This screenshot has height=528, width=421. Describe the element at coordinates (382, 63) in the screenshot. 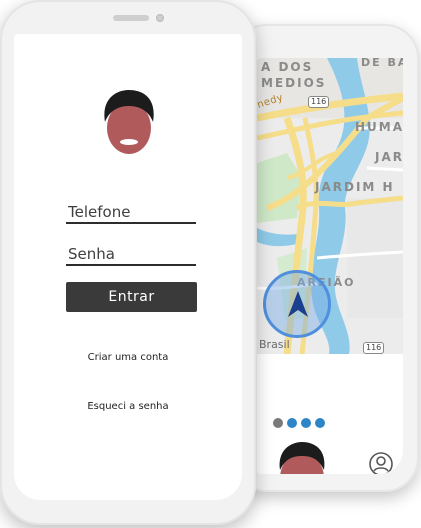

I see `map-label-neighborhood: DE BA` at that location.